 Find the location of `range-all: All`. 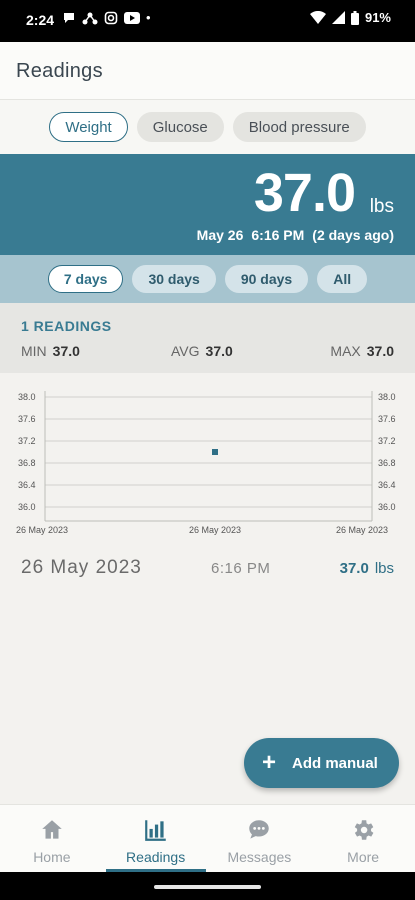

range-all: All is located at coordinates (342, 279).